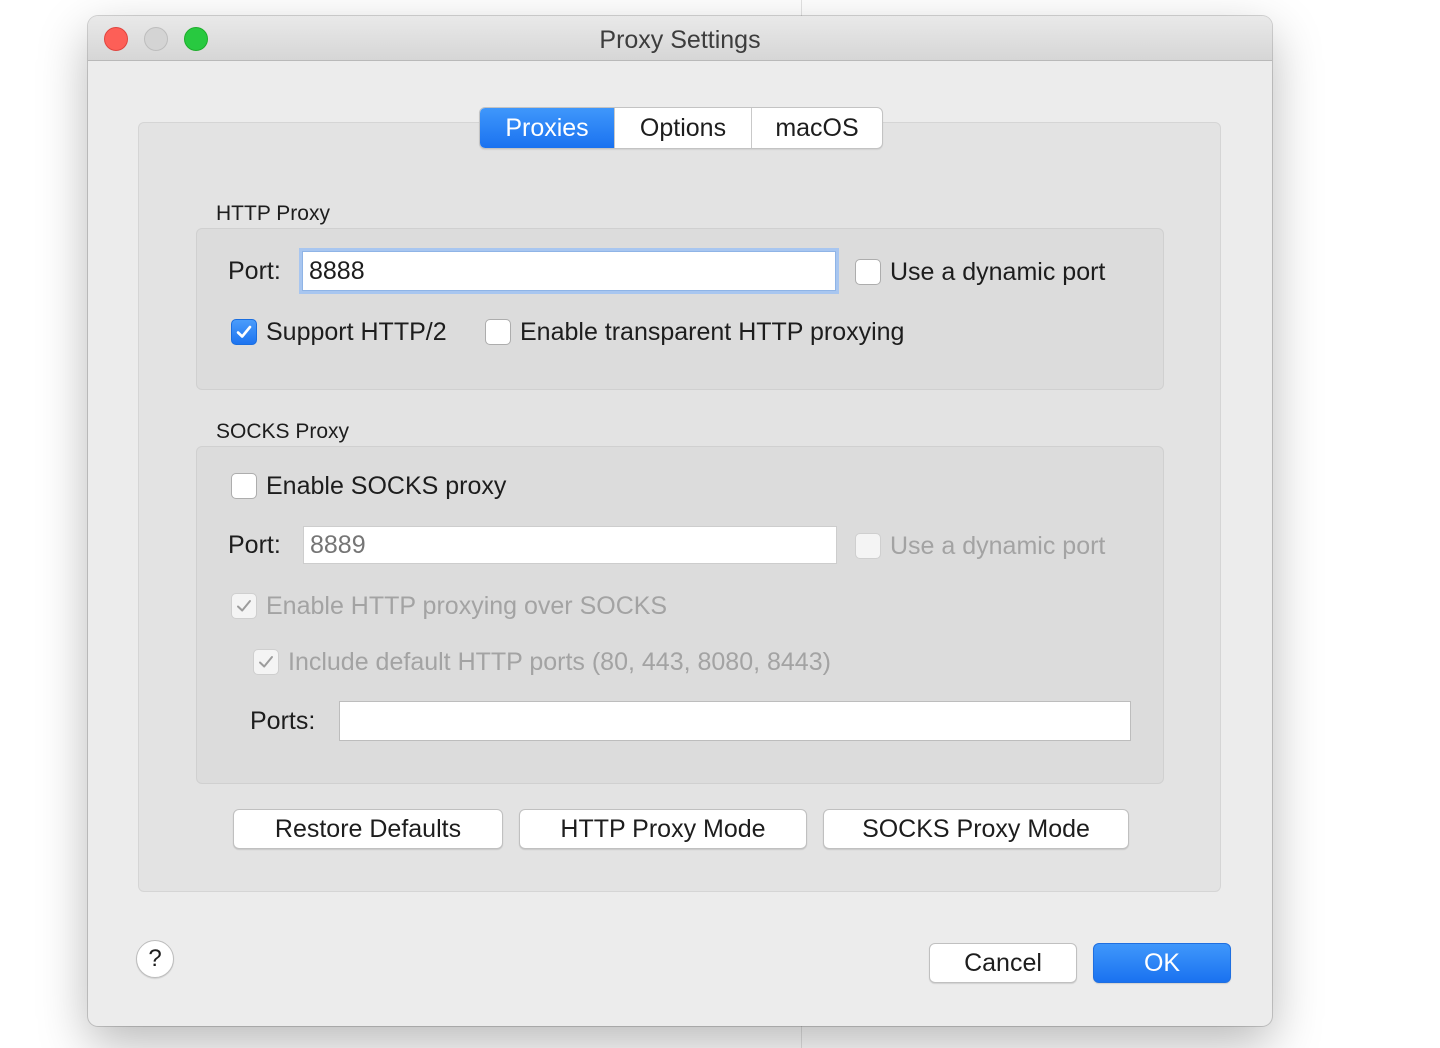  I want to click on transparent-proxying-label: Enable transparent HTTP proxying, so click(712, 332).